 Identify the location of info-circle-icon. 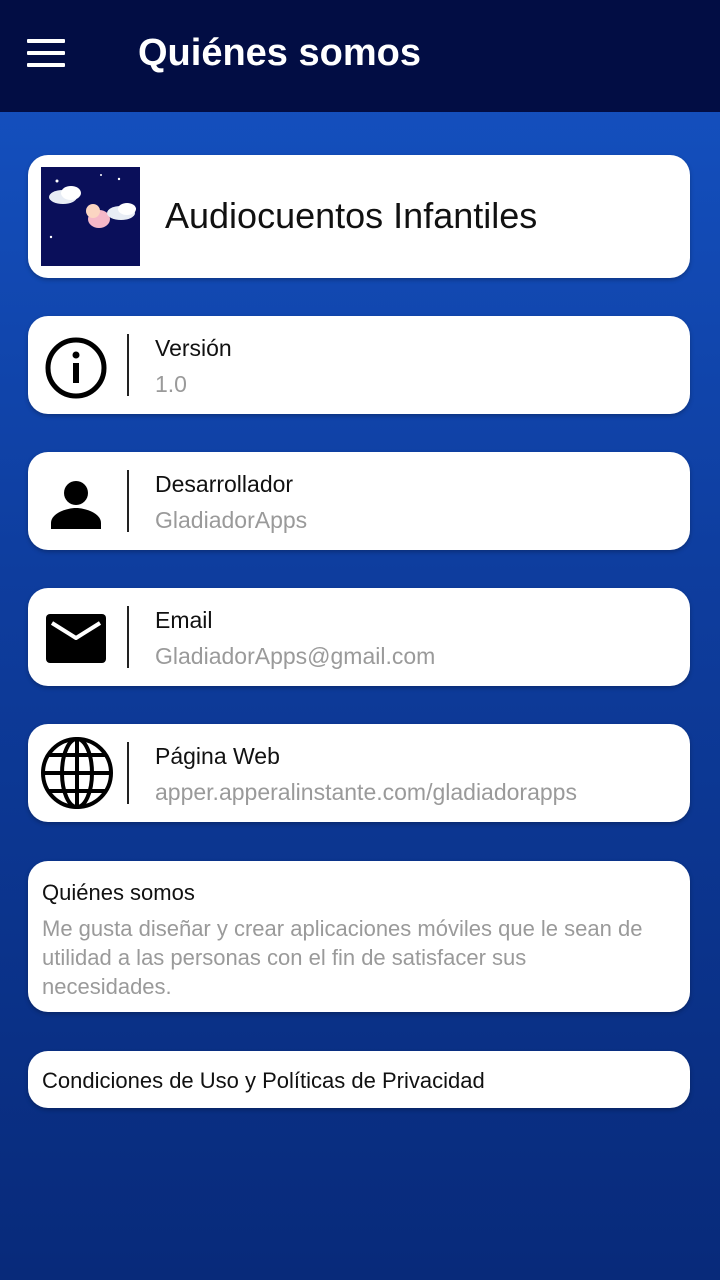
(76, 366).